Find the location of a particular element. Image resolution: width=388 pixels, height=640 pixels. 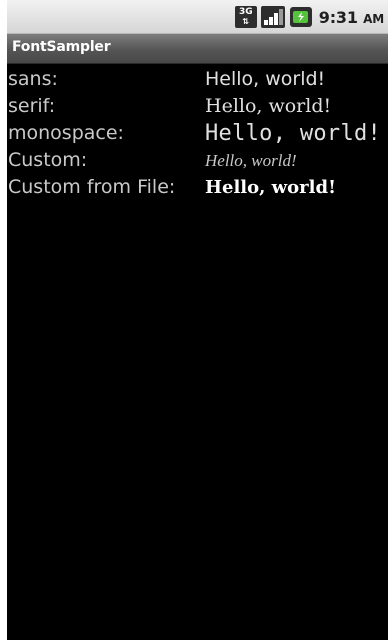

status-clock: 9:31 AM is located at coordinates (351, 17).